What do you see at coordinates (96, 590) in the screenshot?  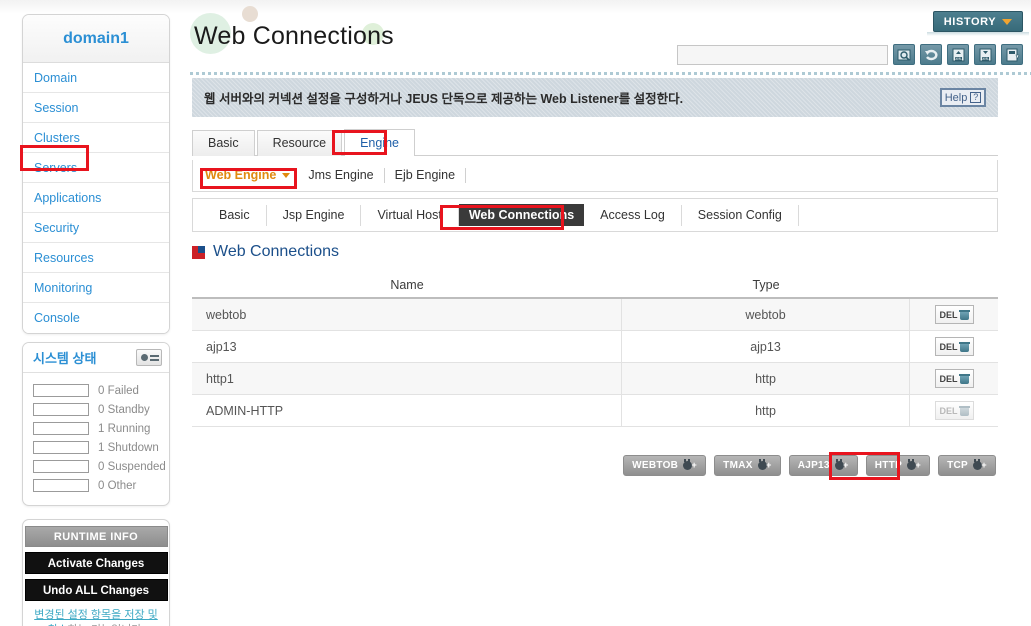 I see `undo-all-changes-button: Undo ALL Changes` at bounding box center [96, 590].